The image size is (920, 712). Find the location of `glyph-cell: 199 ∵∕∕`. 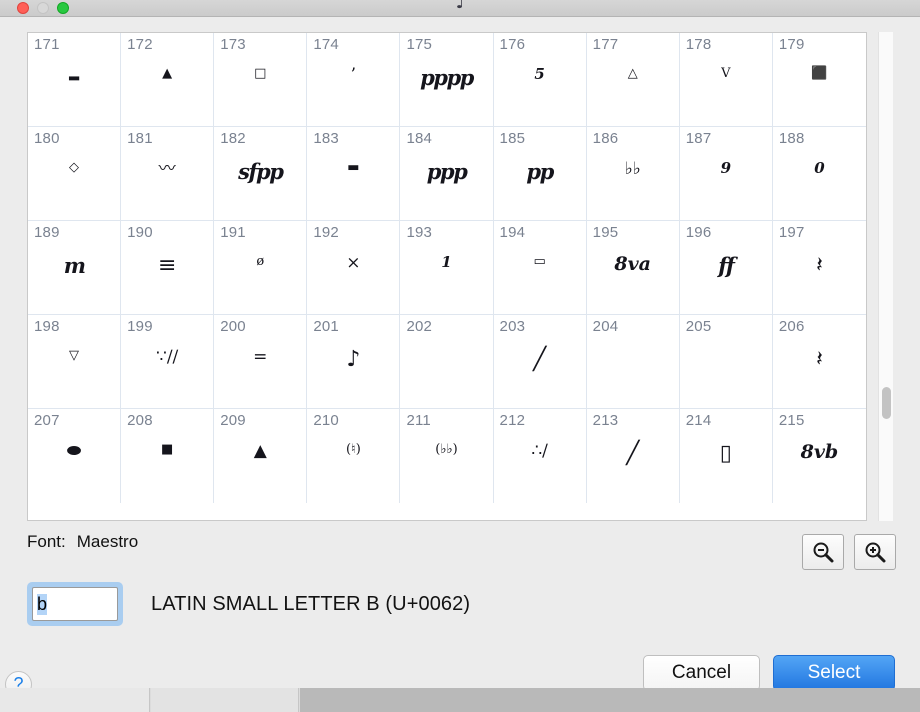

glyph-cell: 199 ∵∕∕ is located at coordinates (168, 362).